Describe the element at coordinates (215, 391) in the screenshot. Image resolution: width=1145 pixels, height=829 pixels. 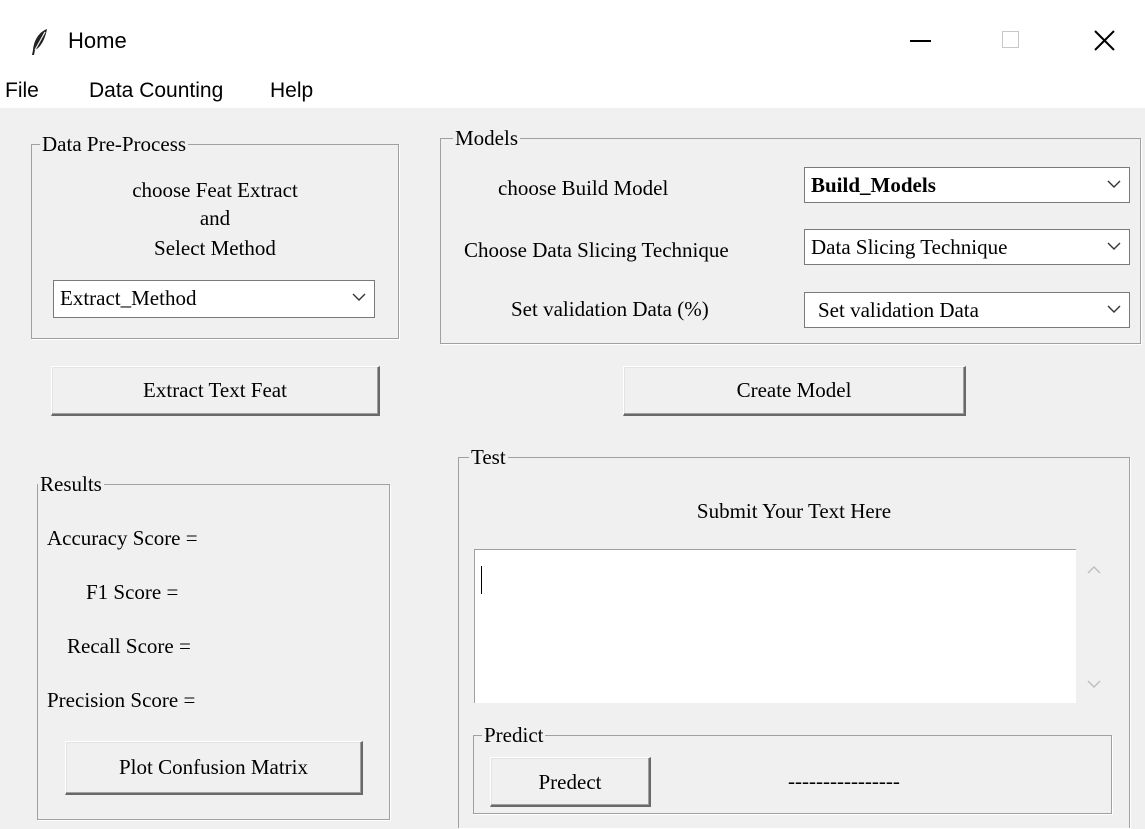
I see `extract-text-feat-button: Extract Text Feat` at that location.